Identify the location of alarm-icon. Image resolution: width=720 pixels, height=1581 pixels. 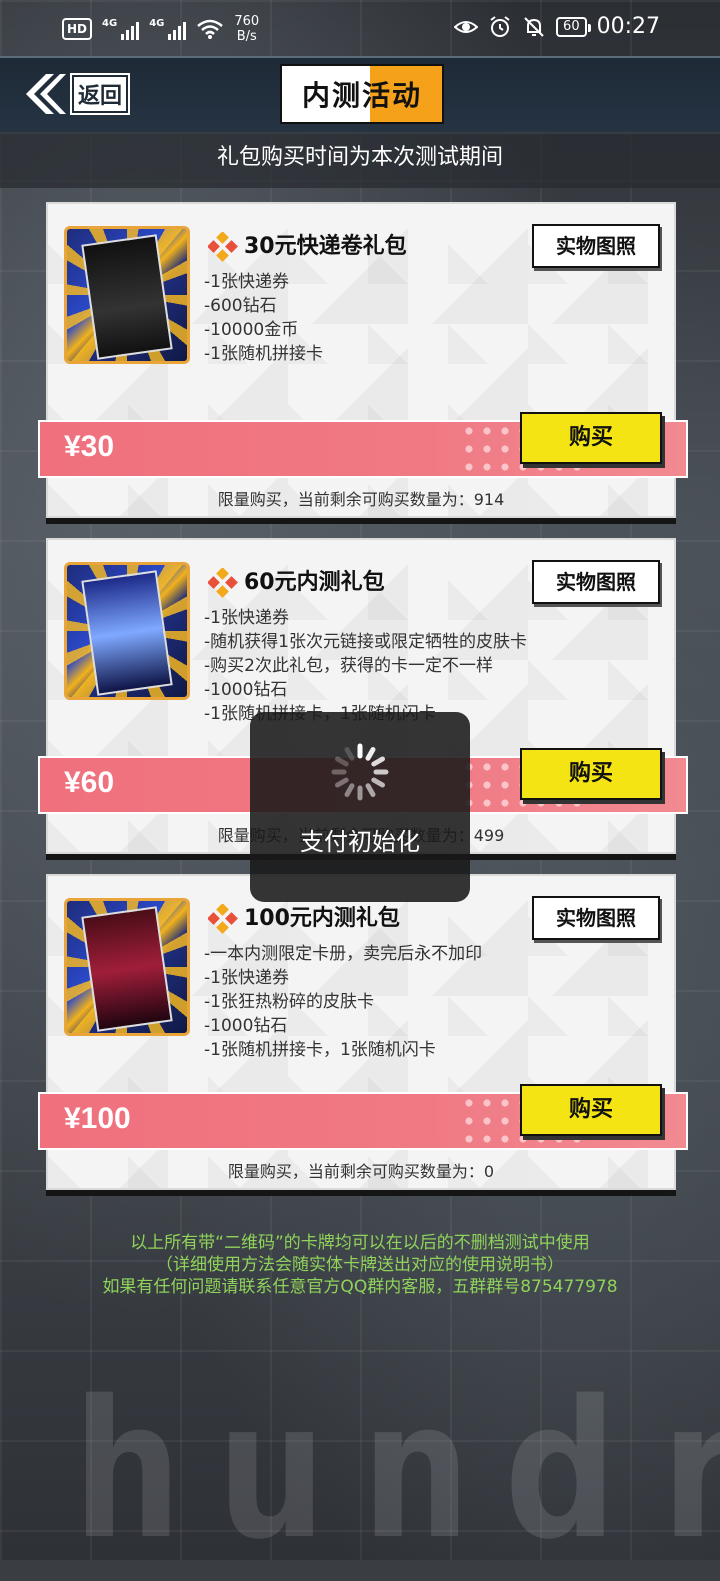
(500, 26).